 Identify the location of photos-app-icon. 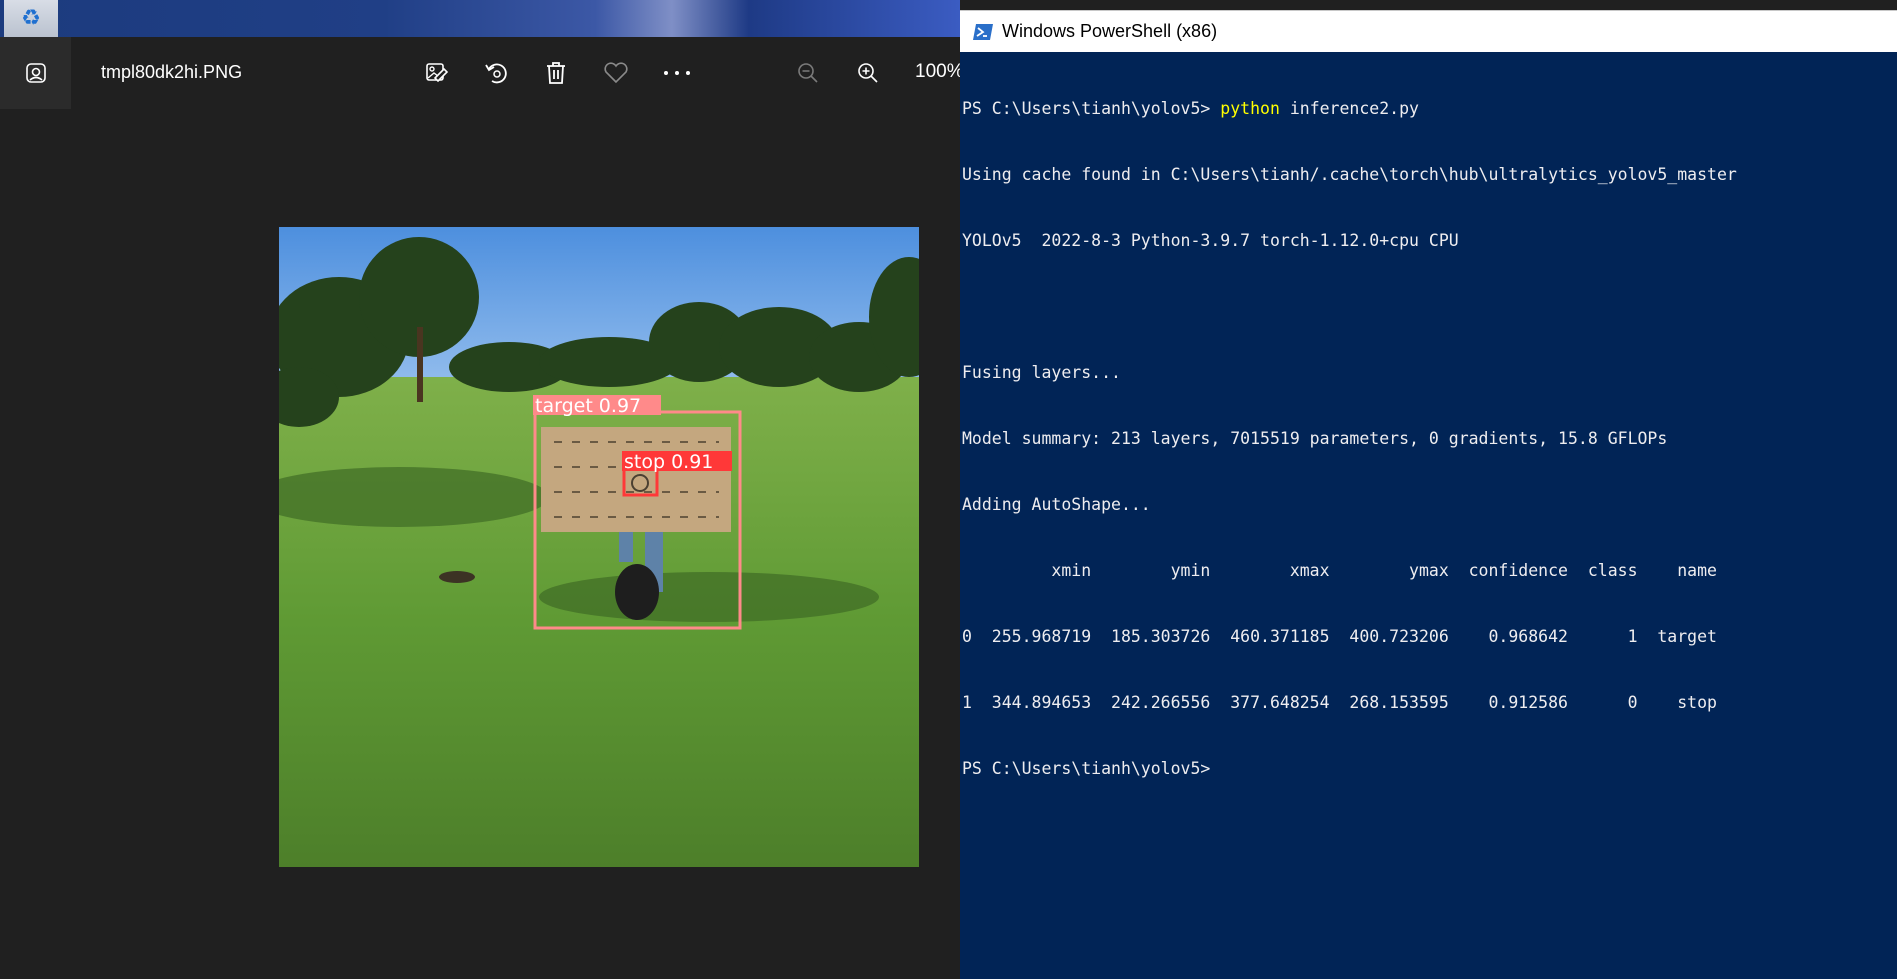
(35, 73).